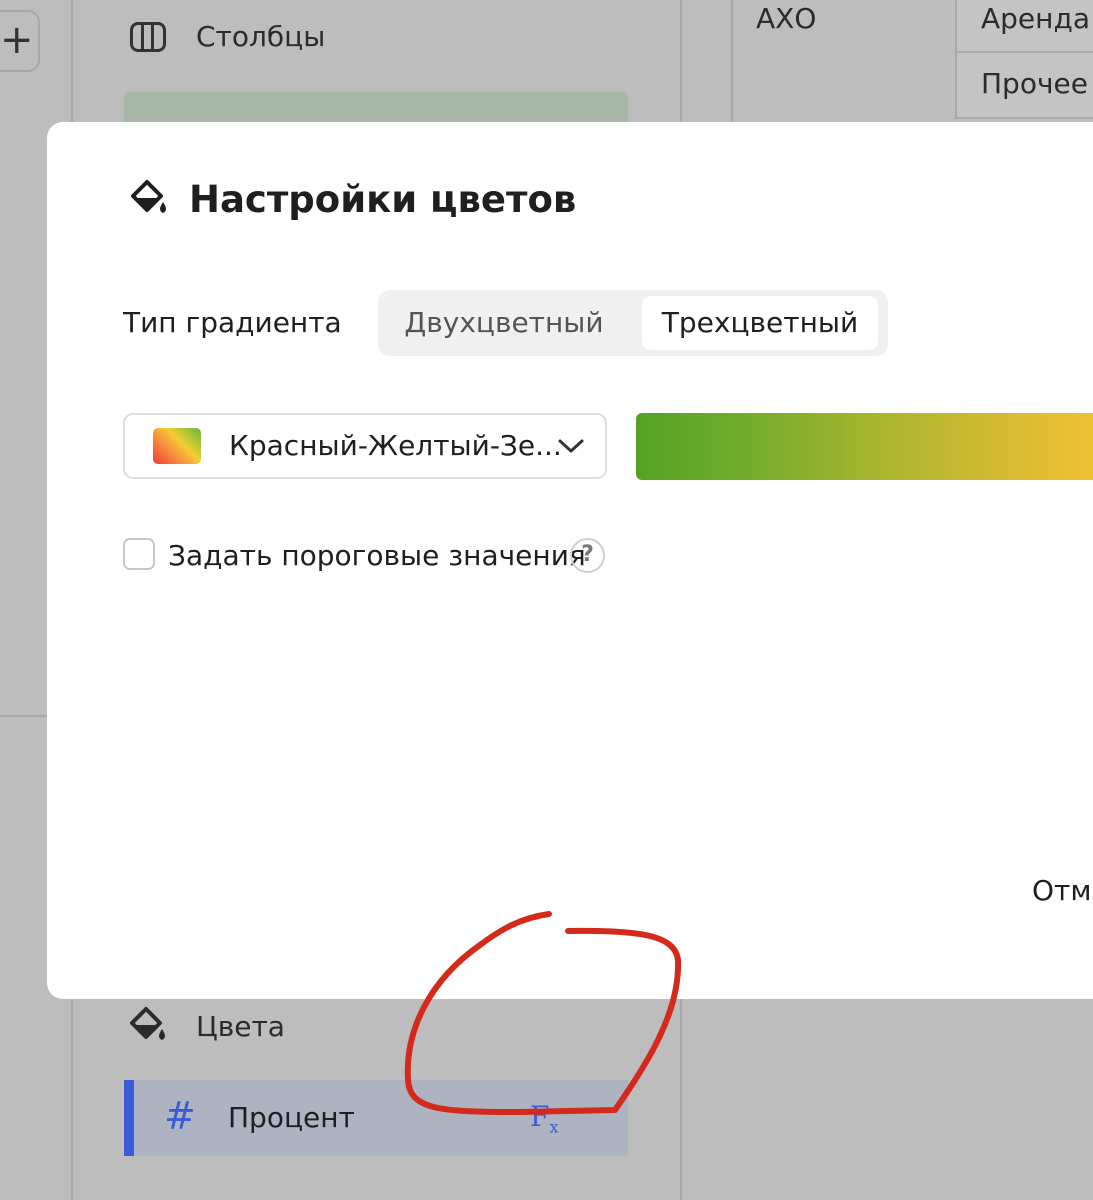 The image size is (1093, 1200). I want to click on thresholds-checkbox, so click(139, 554).